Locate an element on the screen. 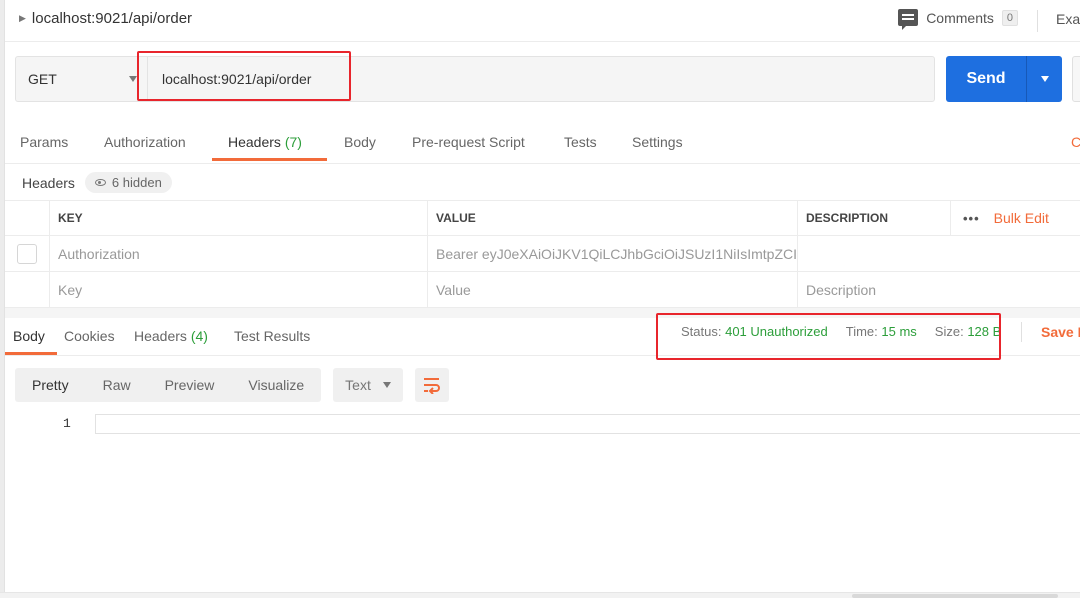 This screenshot has width=1080, height=598. wrap-lines-button is located at coordinates (431, 385).